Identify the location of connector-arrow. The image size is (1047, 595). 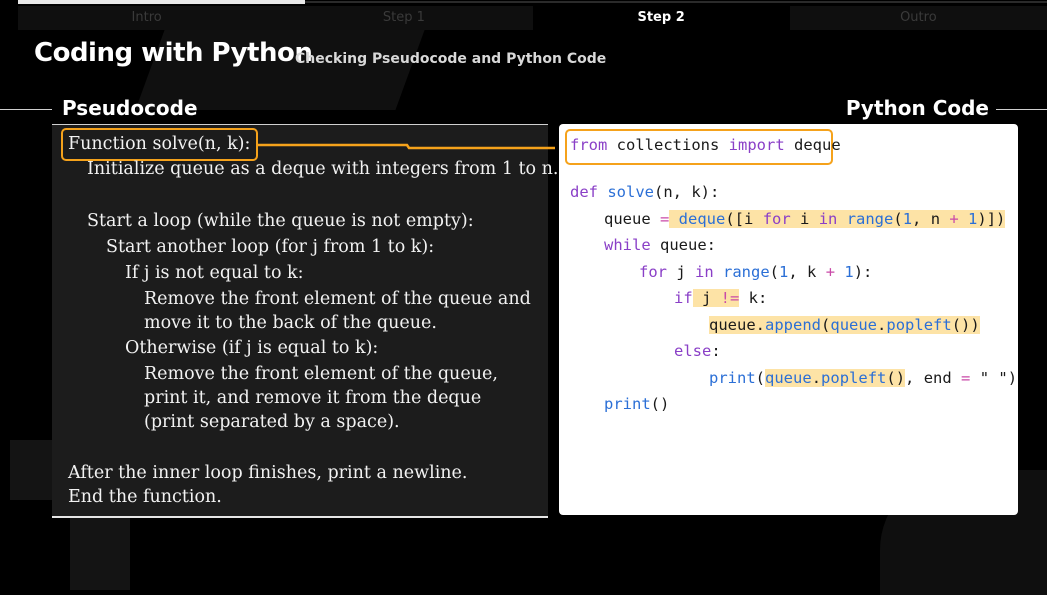
(406, 146).